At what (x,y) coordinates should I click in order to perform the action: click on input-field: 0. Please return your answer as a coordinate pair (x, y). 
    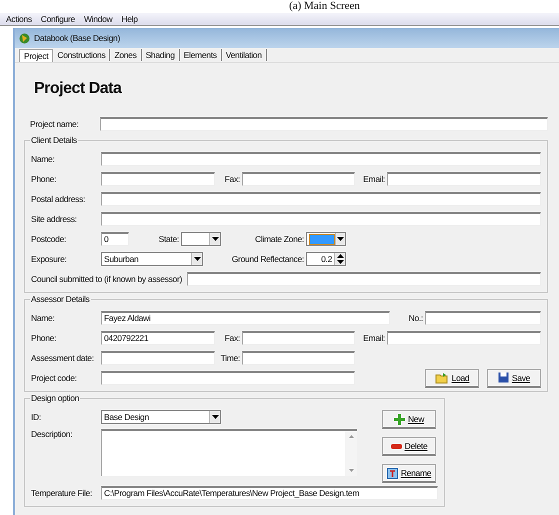
    Looking at the image, I should click on (115, 239).